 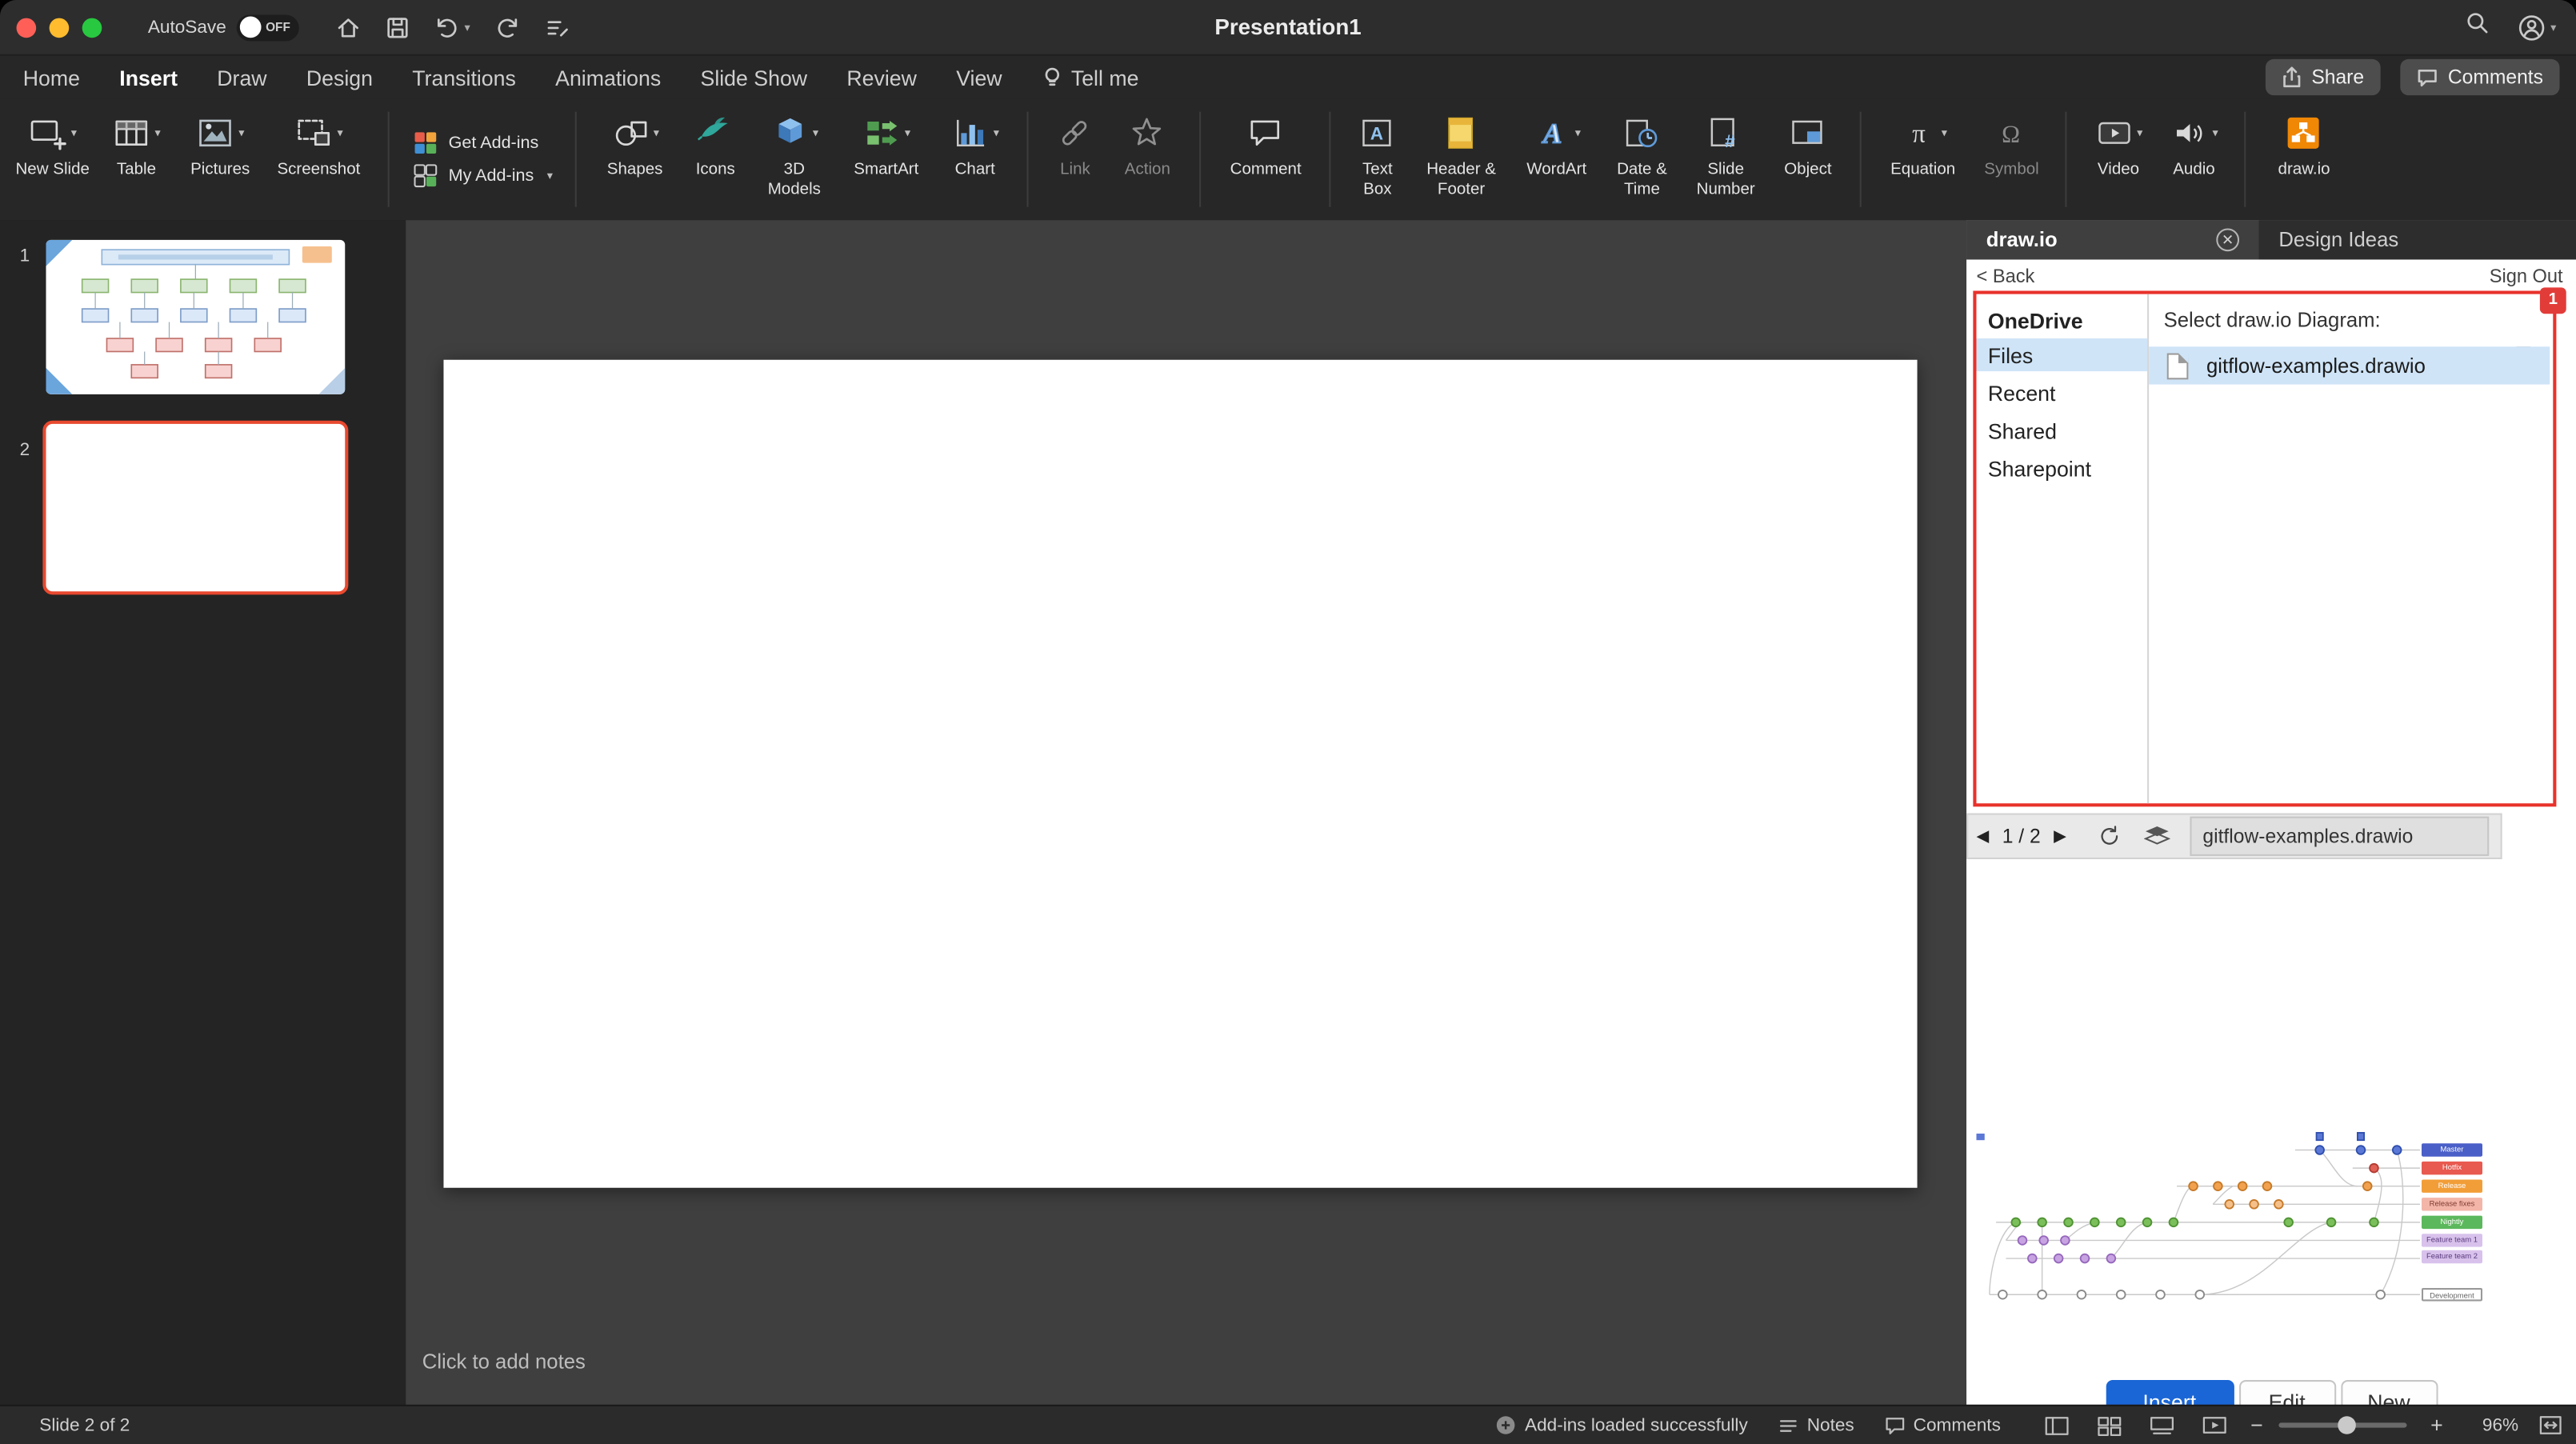 What do you see at coordinates (482, 143) in the screenshot?
I see `get-addins-button: Get Add-ins` at bounding box center [482, 143].